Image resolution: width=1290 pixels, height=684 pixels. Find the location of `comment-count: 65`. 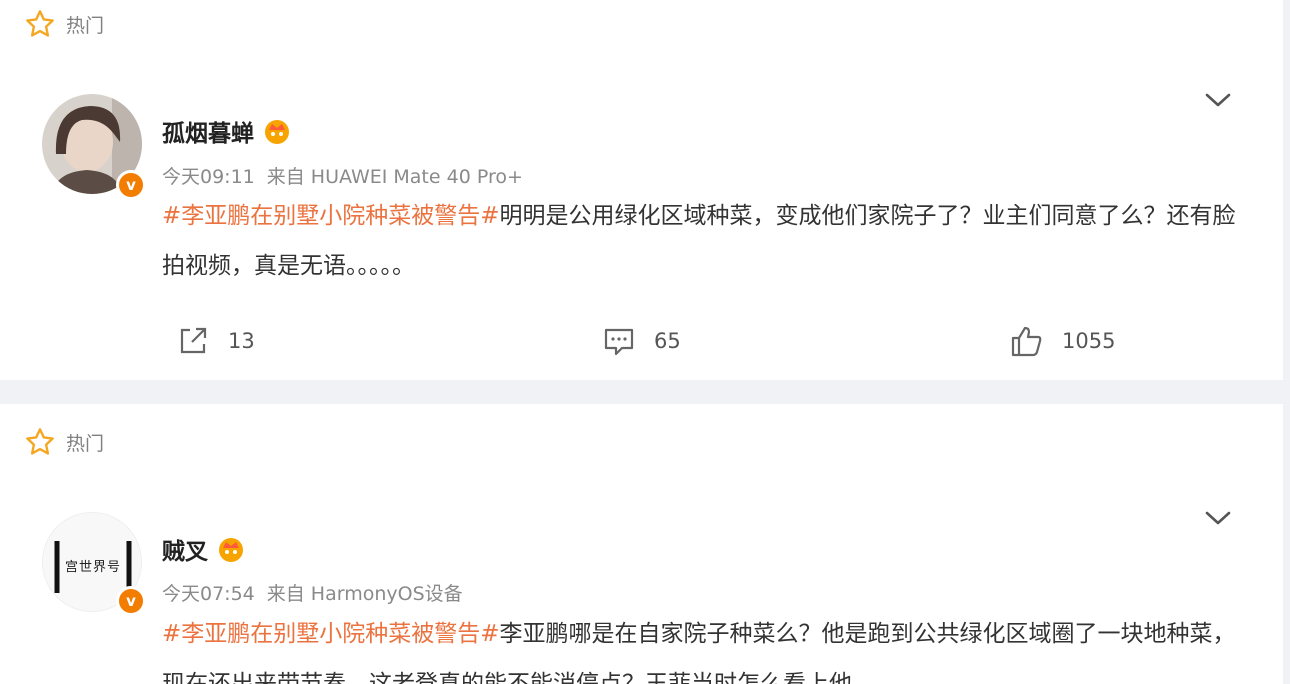

comment-count: 65 is located at coordinates (667, 341).